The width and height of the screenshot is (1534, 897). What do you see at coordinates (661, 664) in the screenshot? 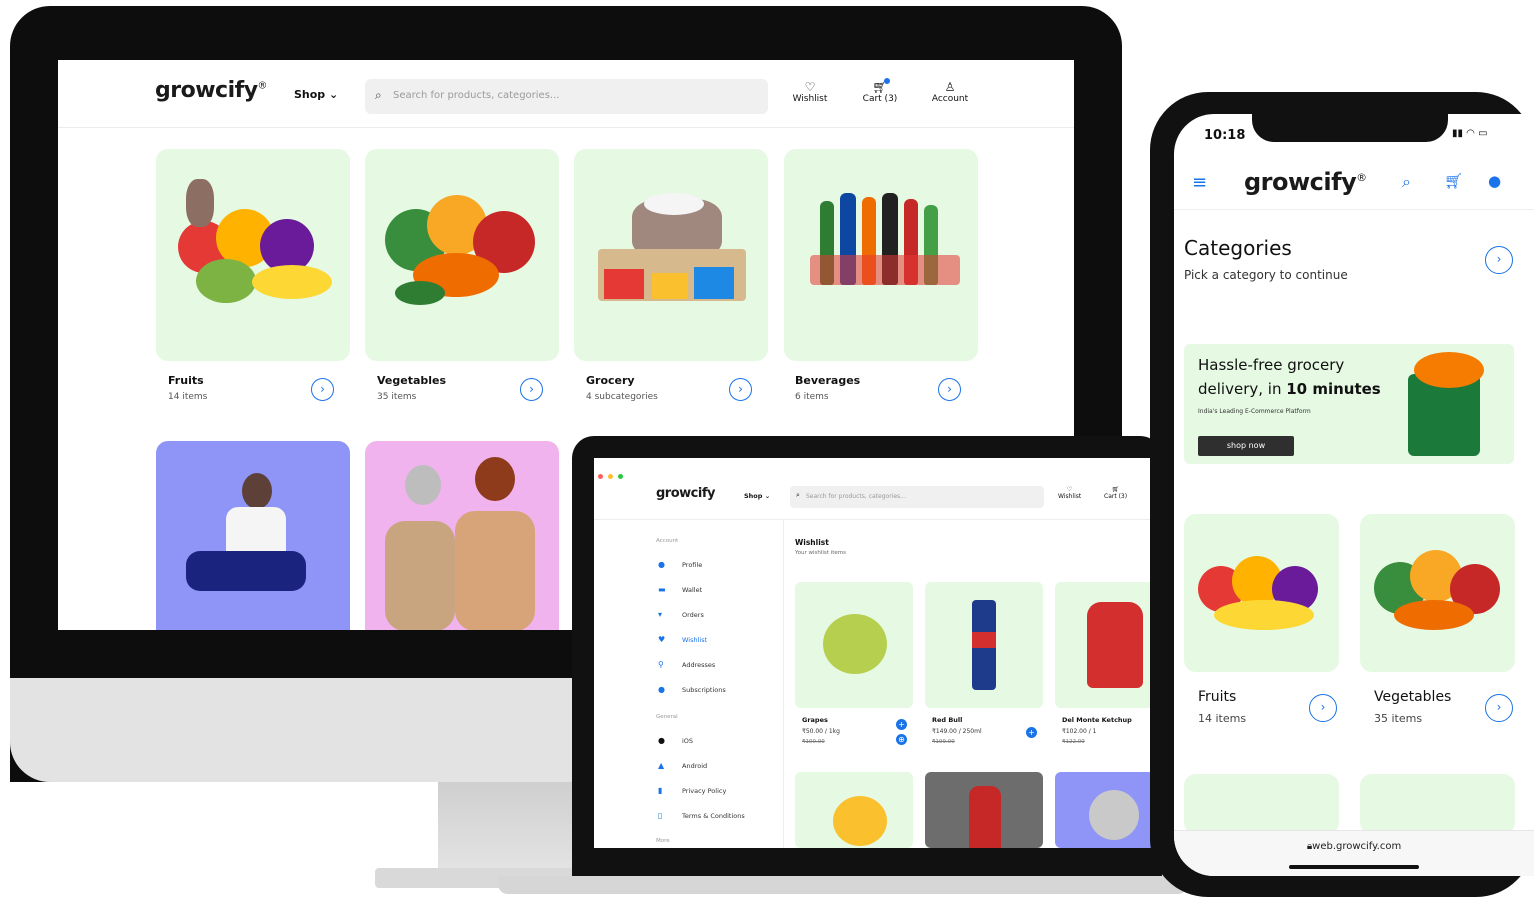
I see `location-icon: ⚲` at bounding box center [661, 664].